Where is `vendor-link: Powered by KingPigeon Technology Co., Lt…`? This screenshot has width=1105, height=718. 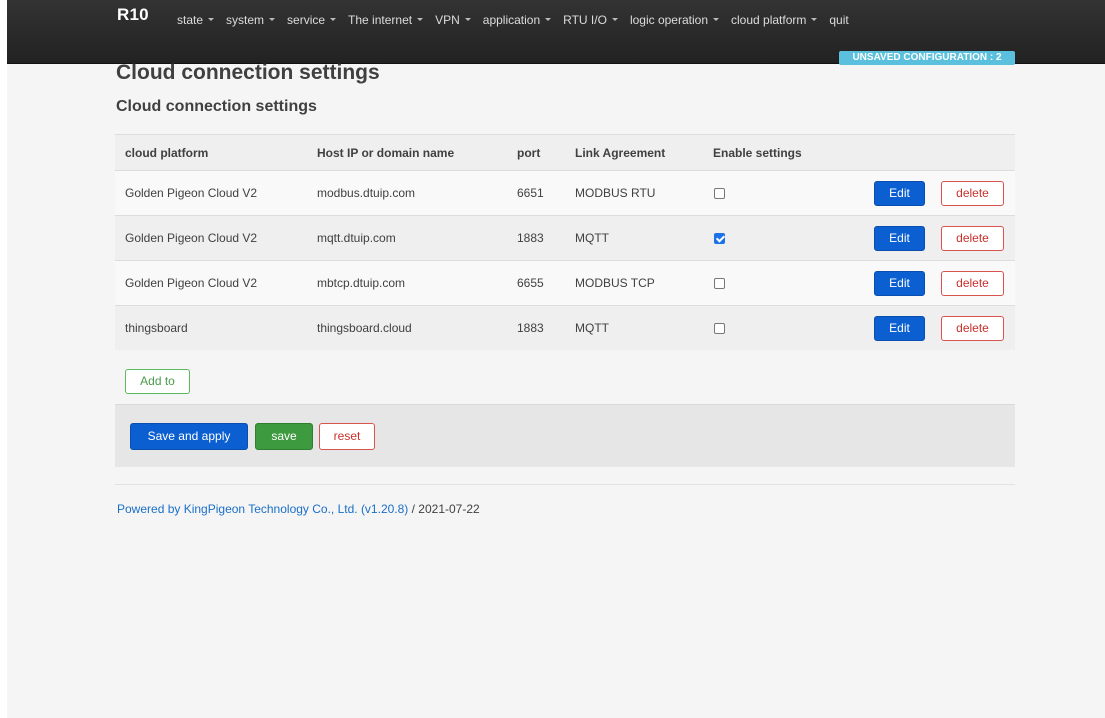 vendor-link: Powered by KingPigeon Technology Co., Lt… is located at coordinates (262, 509).